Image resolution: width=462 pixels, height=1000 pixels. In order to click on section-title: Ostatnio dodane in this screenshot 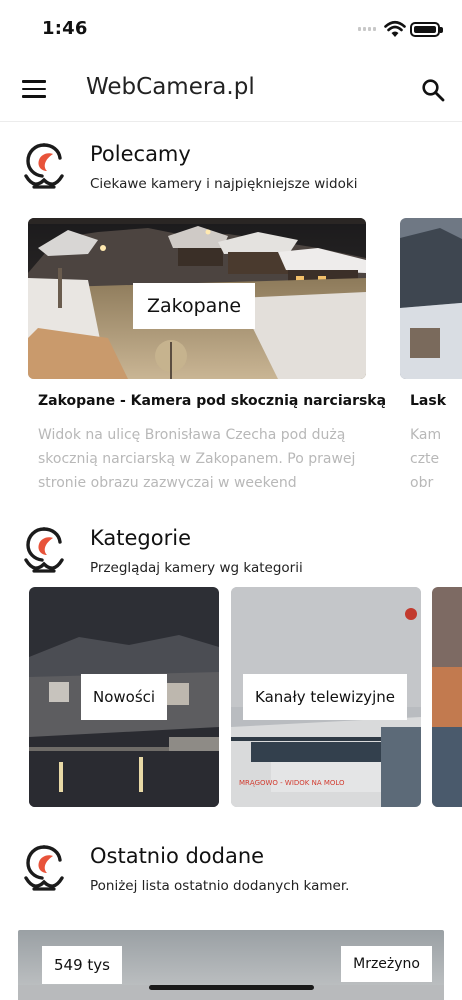, I will do `click(177, 856)`.